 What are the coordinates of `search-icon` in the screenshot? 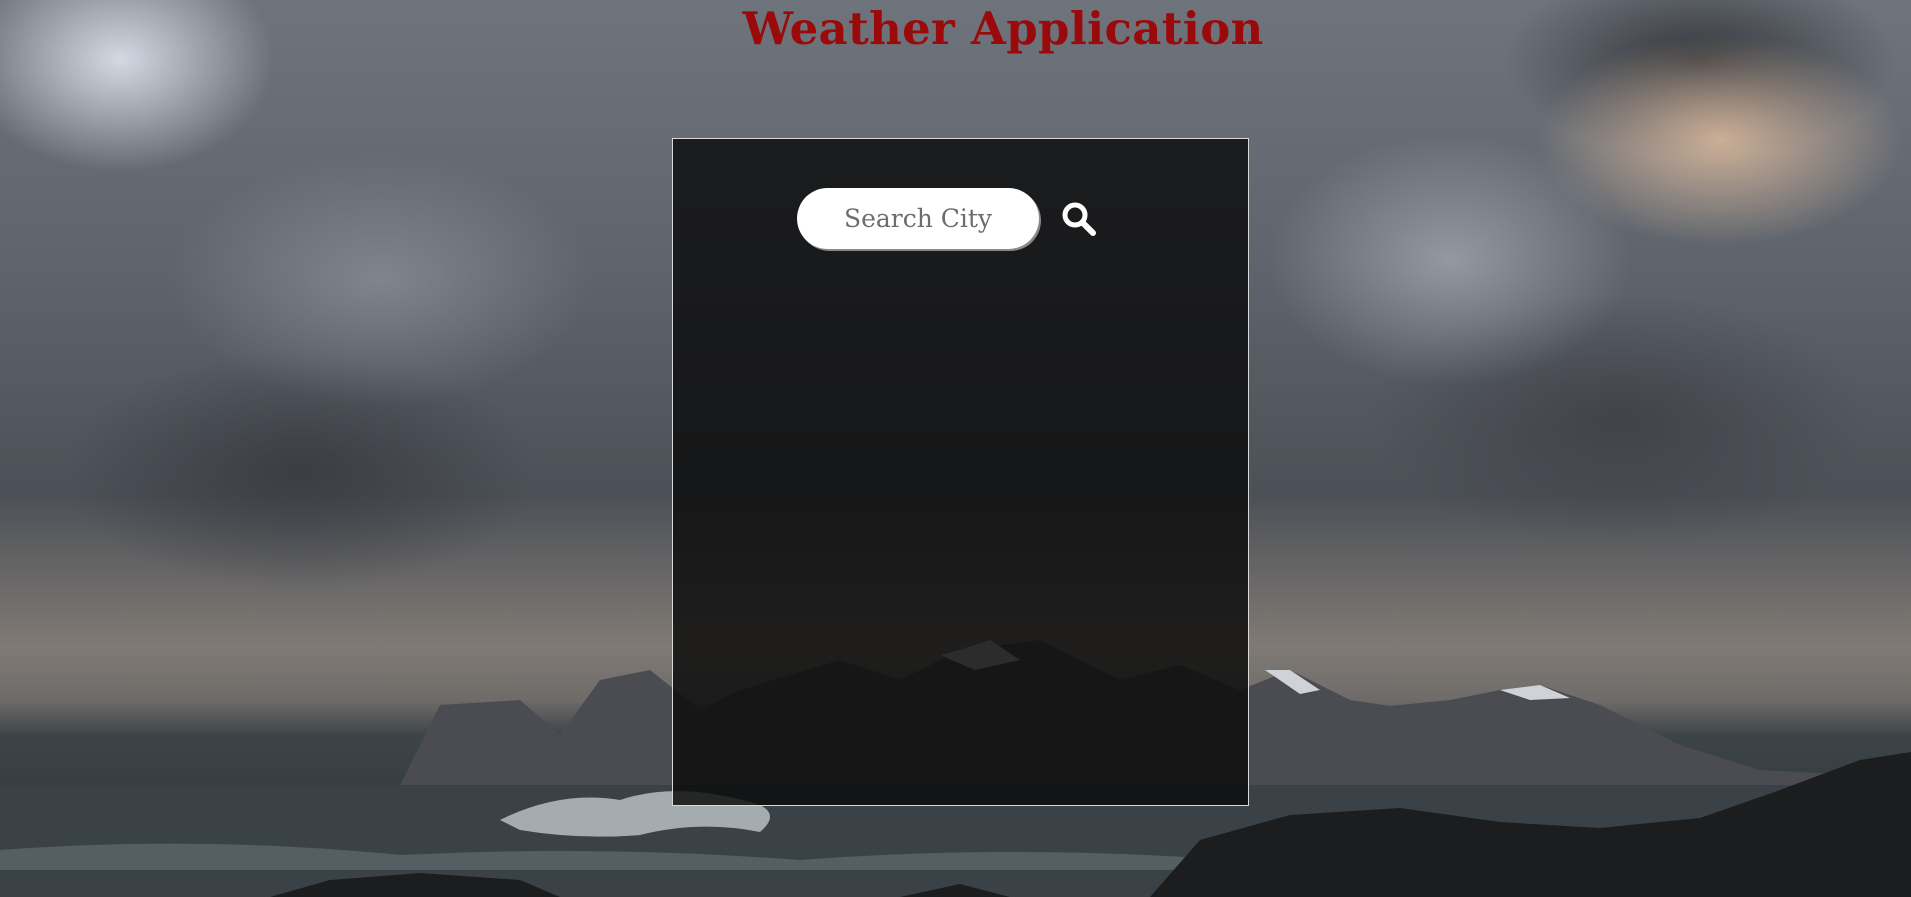 It's located at (1079, 219).